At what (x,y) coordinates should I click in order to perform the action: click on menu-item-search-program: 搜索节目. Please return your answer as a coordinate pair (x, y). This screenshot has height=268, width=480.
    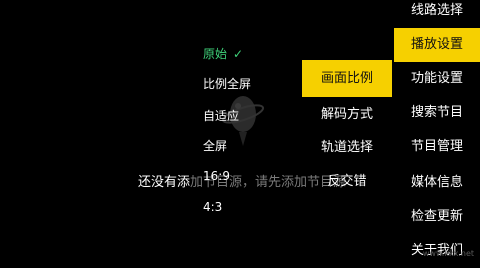
    Looking at the image, I should click on (437, 113).